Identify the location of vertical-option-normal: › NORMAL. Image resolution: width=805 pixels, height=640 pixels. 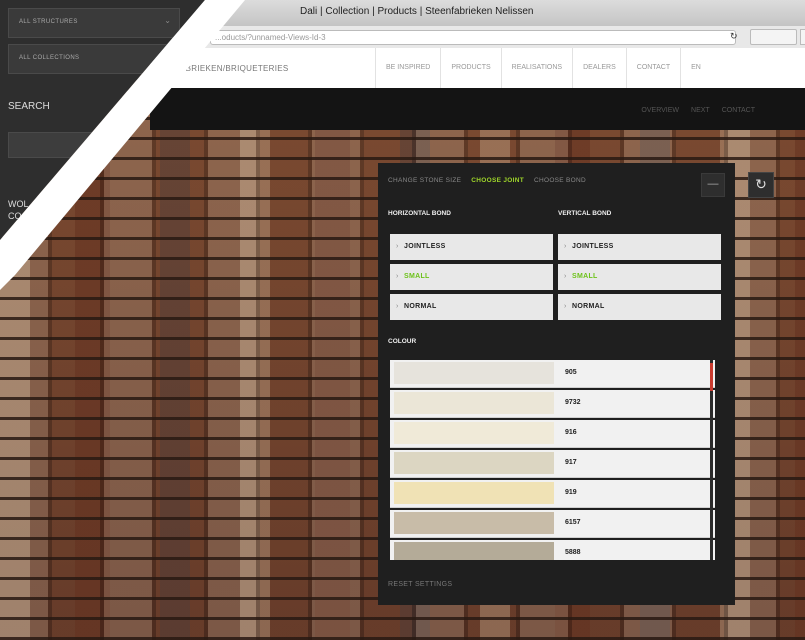
(639, 307).